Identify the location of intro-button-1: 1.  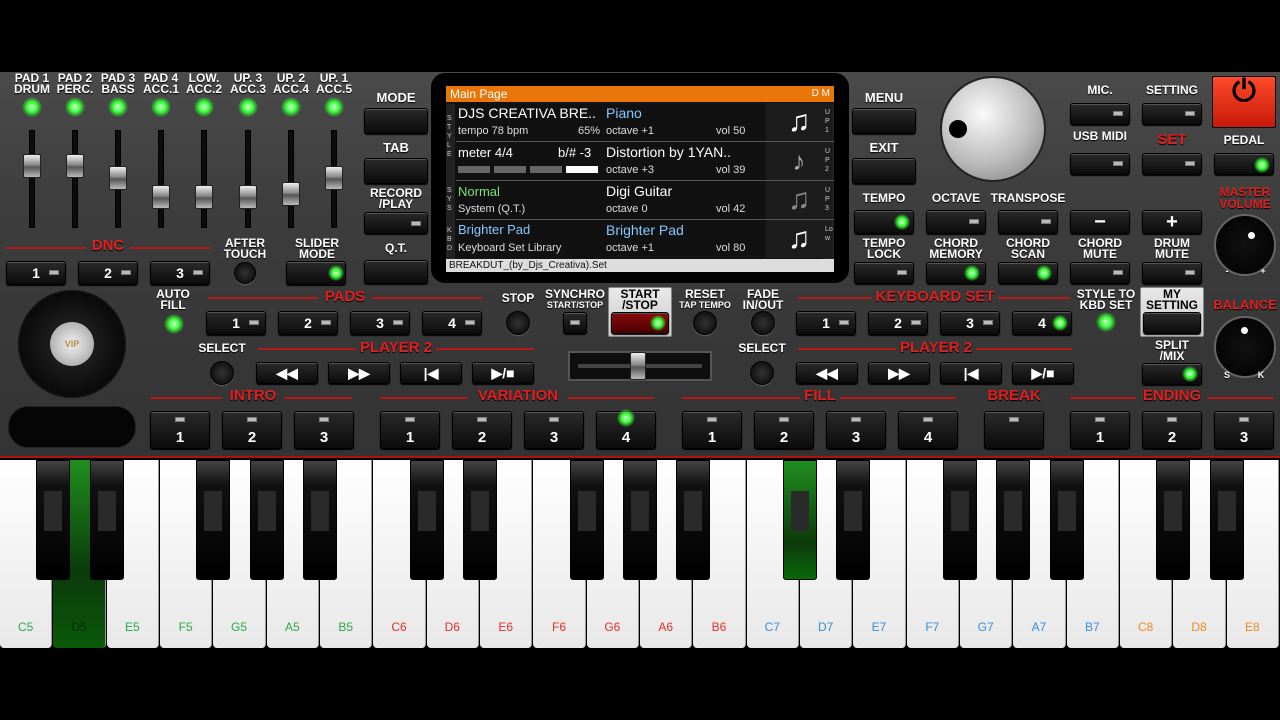
(180, 430).